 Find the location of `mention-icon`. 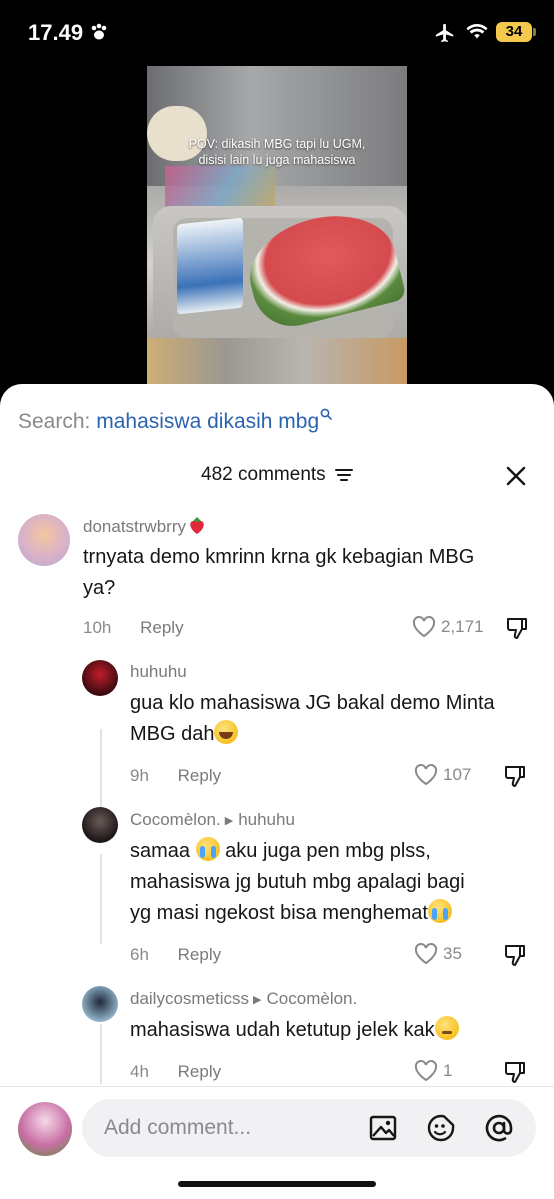

mention-icon is located at coordinates (499, 1128).